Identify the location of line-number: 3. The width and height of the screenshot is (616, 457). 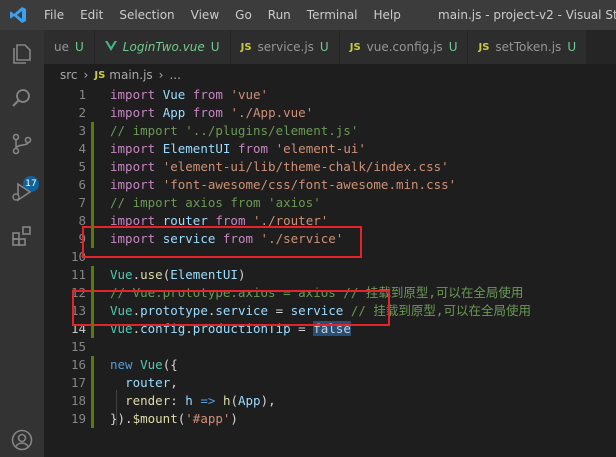
(82, 130).